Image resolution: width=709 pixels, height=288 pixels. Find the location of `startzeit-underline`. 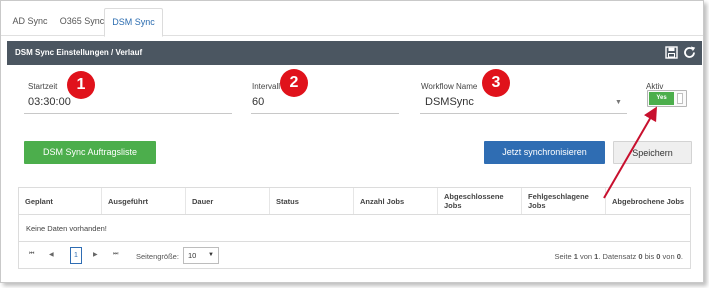

startzeit-underline is located at coordinates (128, 113).